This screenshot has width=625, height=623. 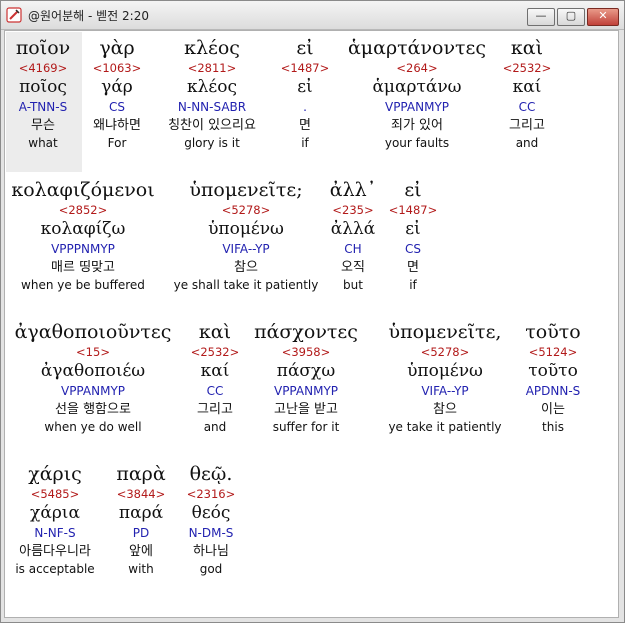 I want to click on lemma: γάρ, so click(x=117, y=87).